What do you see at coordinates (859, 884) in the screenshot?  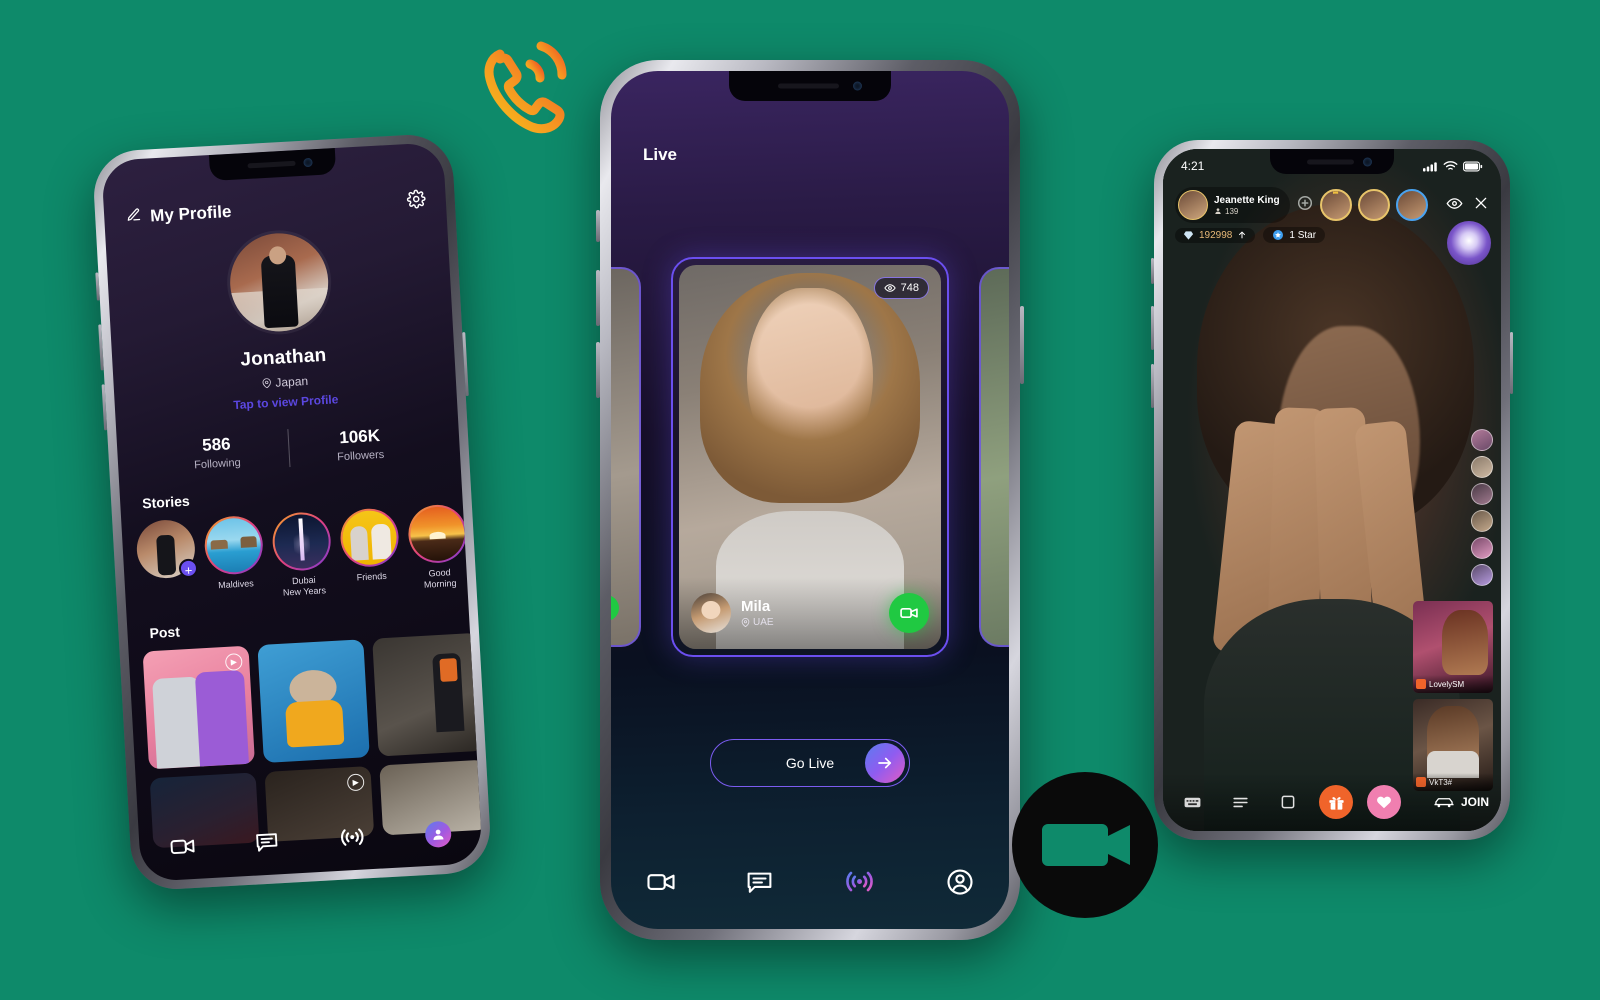 I see `tab-live` at bounding box center [859, 884].